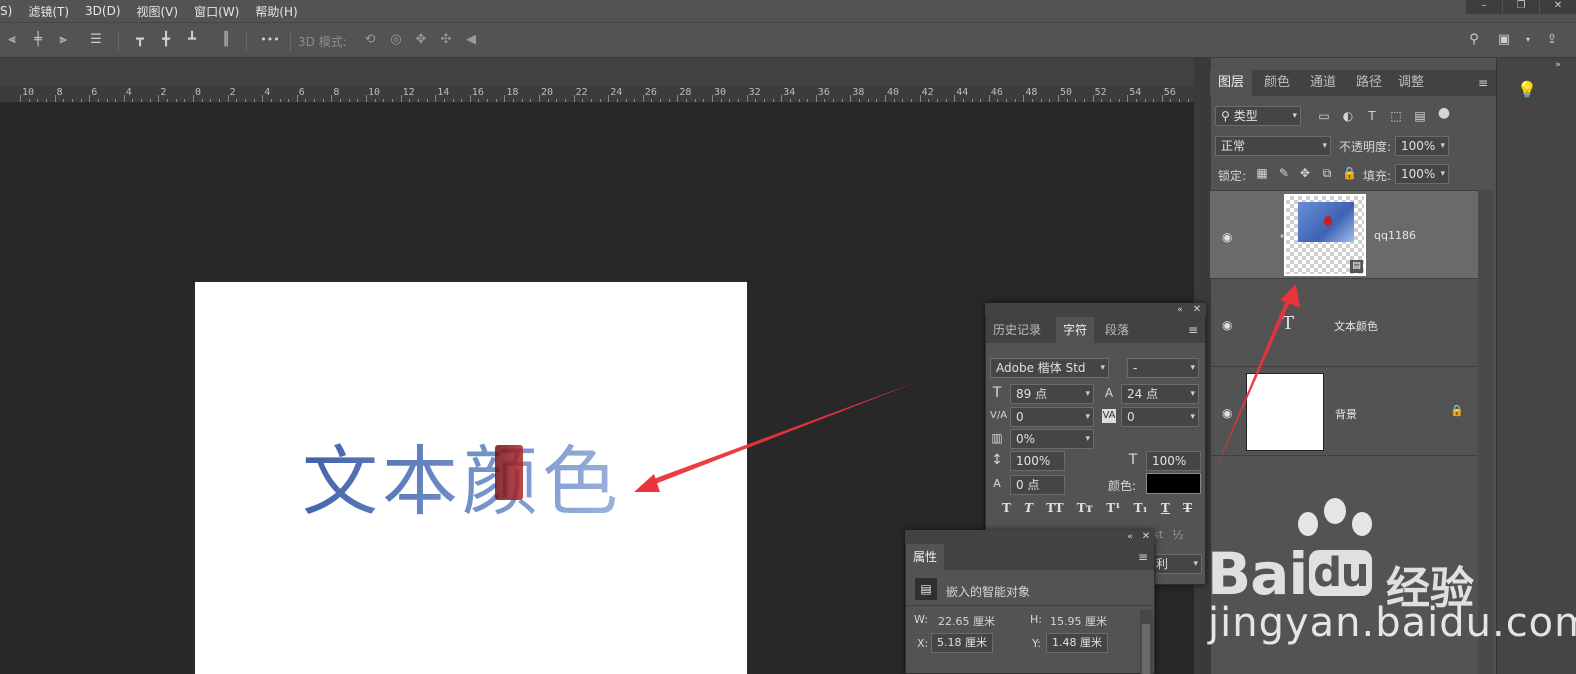  I want to click on watermark-brand: Bai du, so click(1290, 574).